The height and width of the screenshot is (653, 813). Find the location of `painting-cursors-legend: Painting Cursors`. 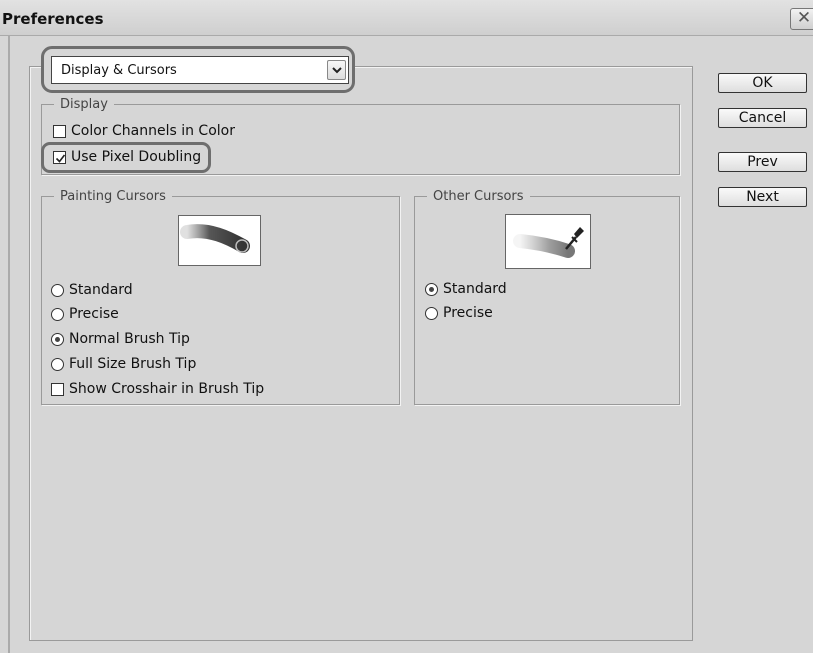

painting-cursors-legend: Painting Cursors is located at coordinates (113, 196).